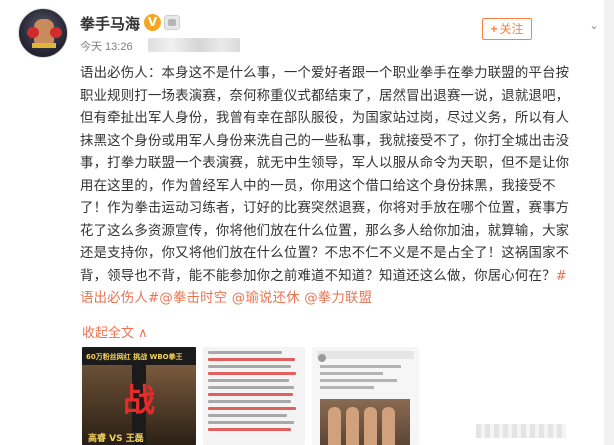 The image size is (614, 445). I want to click on scrollbar-track, so click(609, 222).